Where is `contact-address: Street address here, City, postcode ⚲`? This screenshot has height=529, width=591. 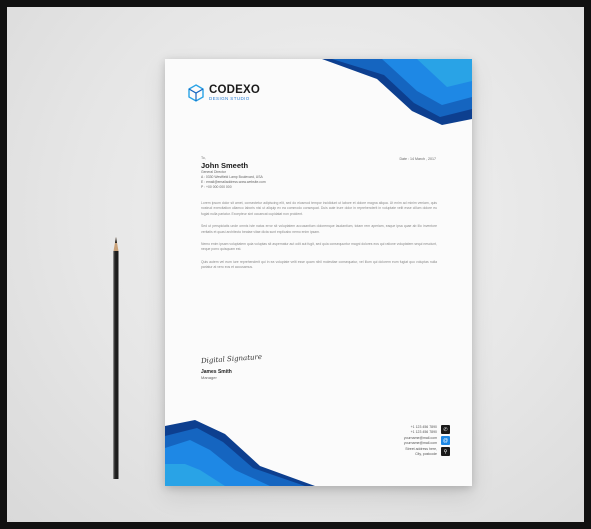 contact-address: Street address here, City, postcode ⚲ is located at coordinates (427, 451).